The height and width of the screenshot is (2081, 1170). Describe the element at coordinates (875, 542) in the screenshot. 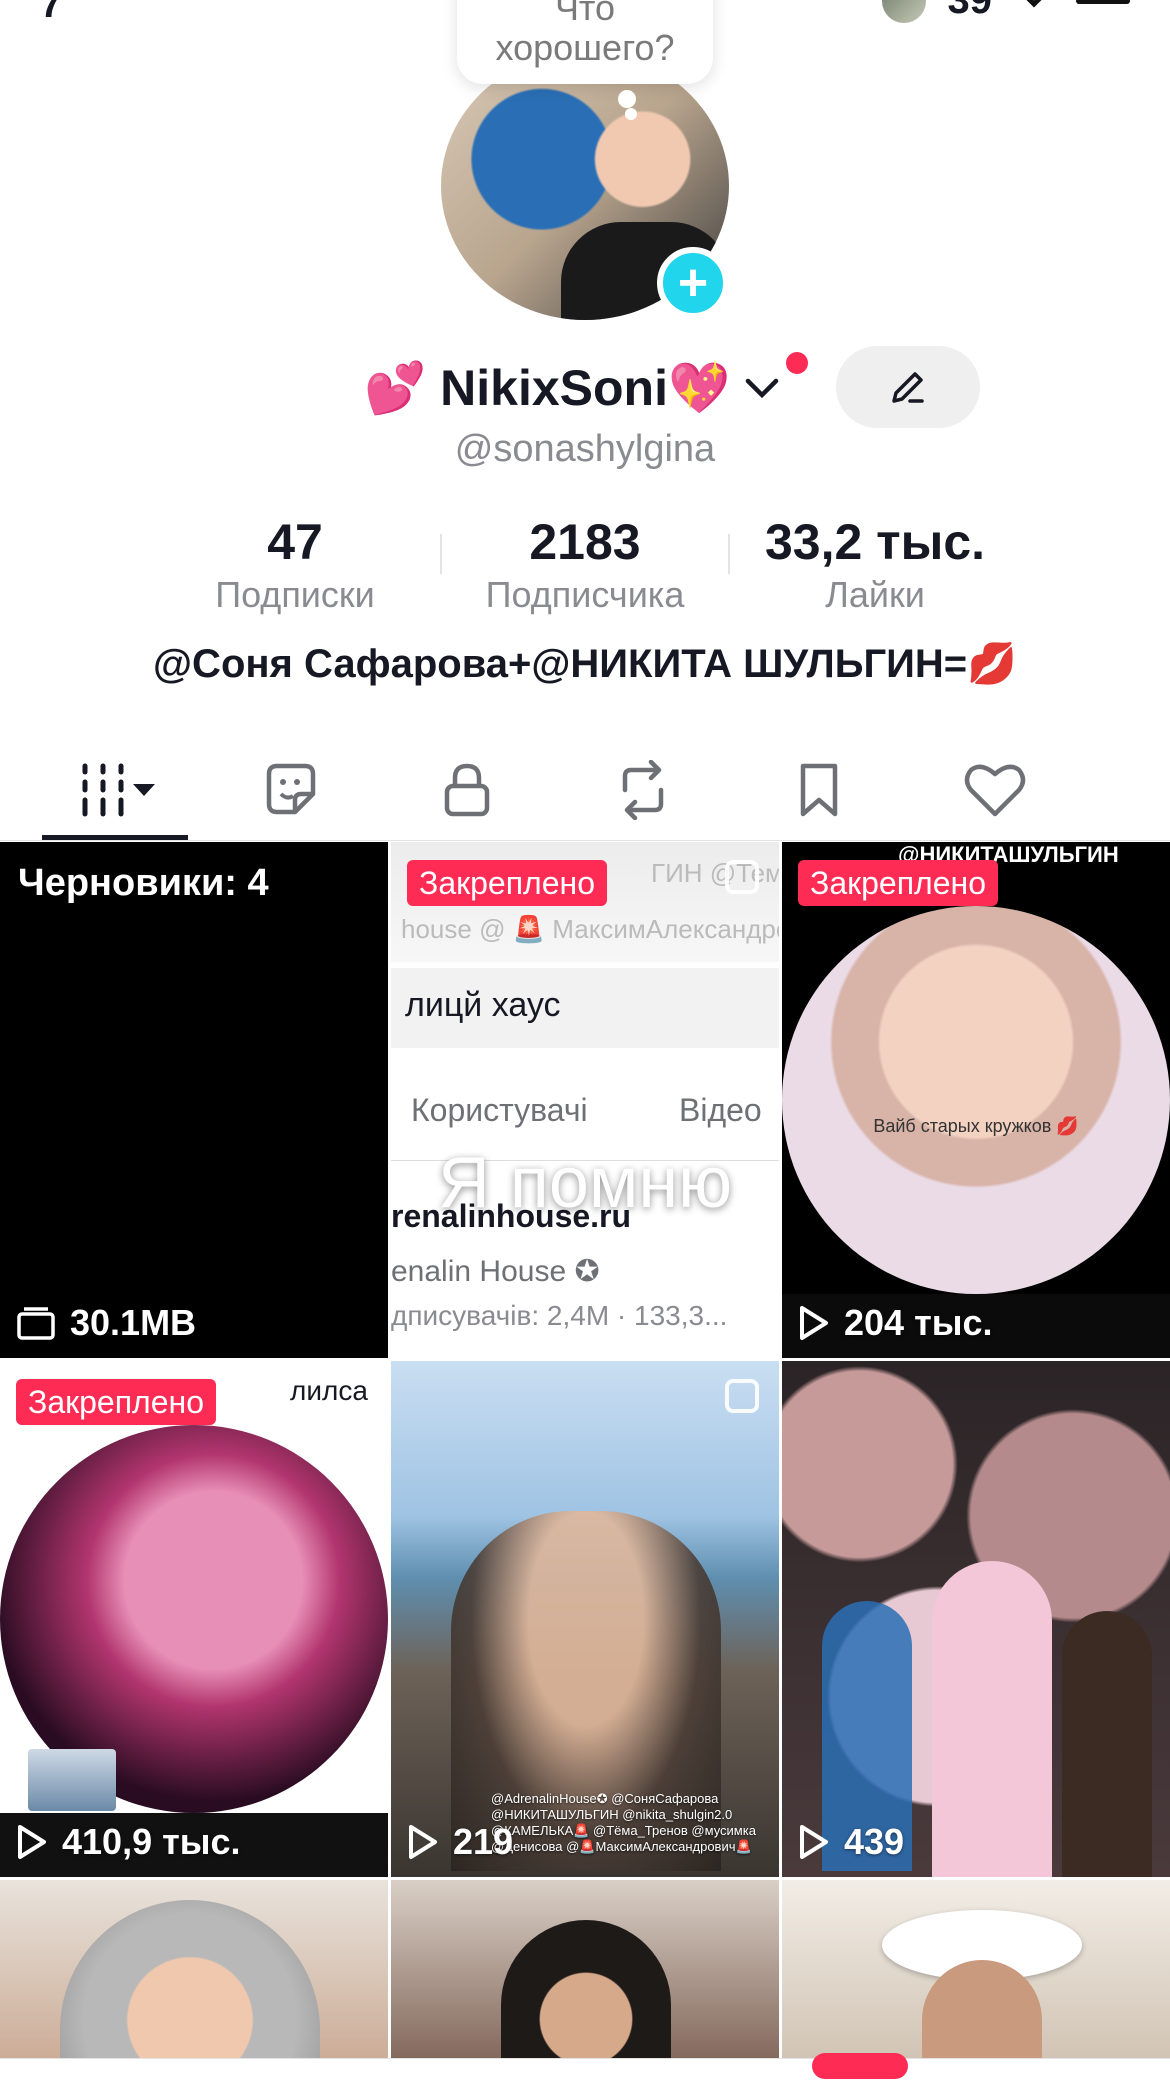

I see `stat-value: 33,2 тыс.` at that location.